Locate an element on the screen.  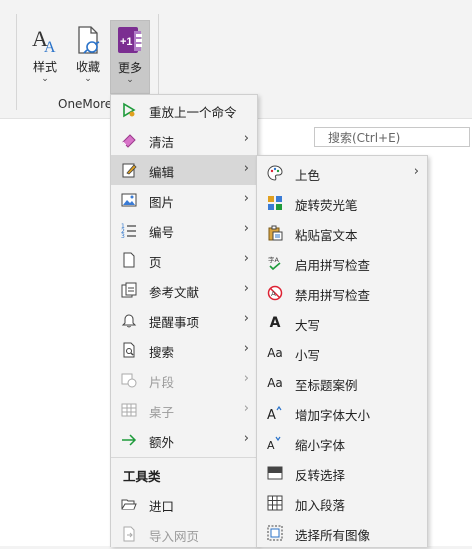
rotate-highlighter-icon is located at coordinates (275, 203).